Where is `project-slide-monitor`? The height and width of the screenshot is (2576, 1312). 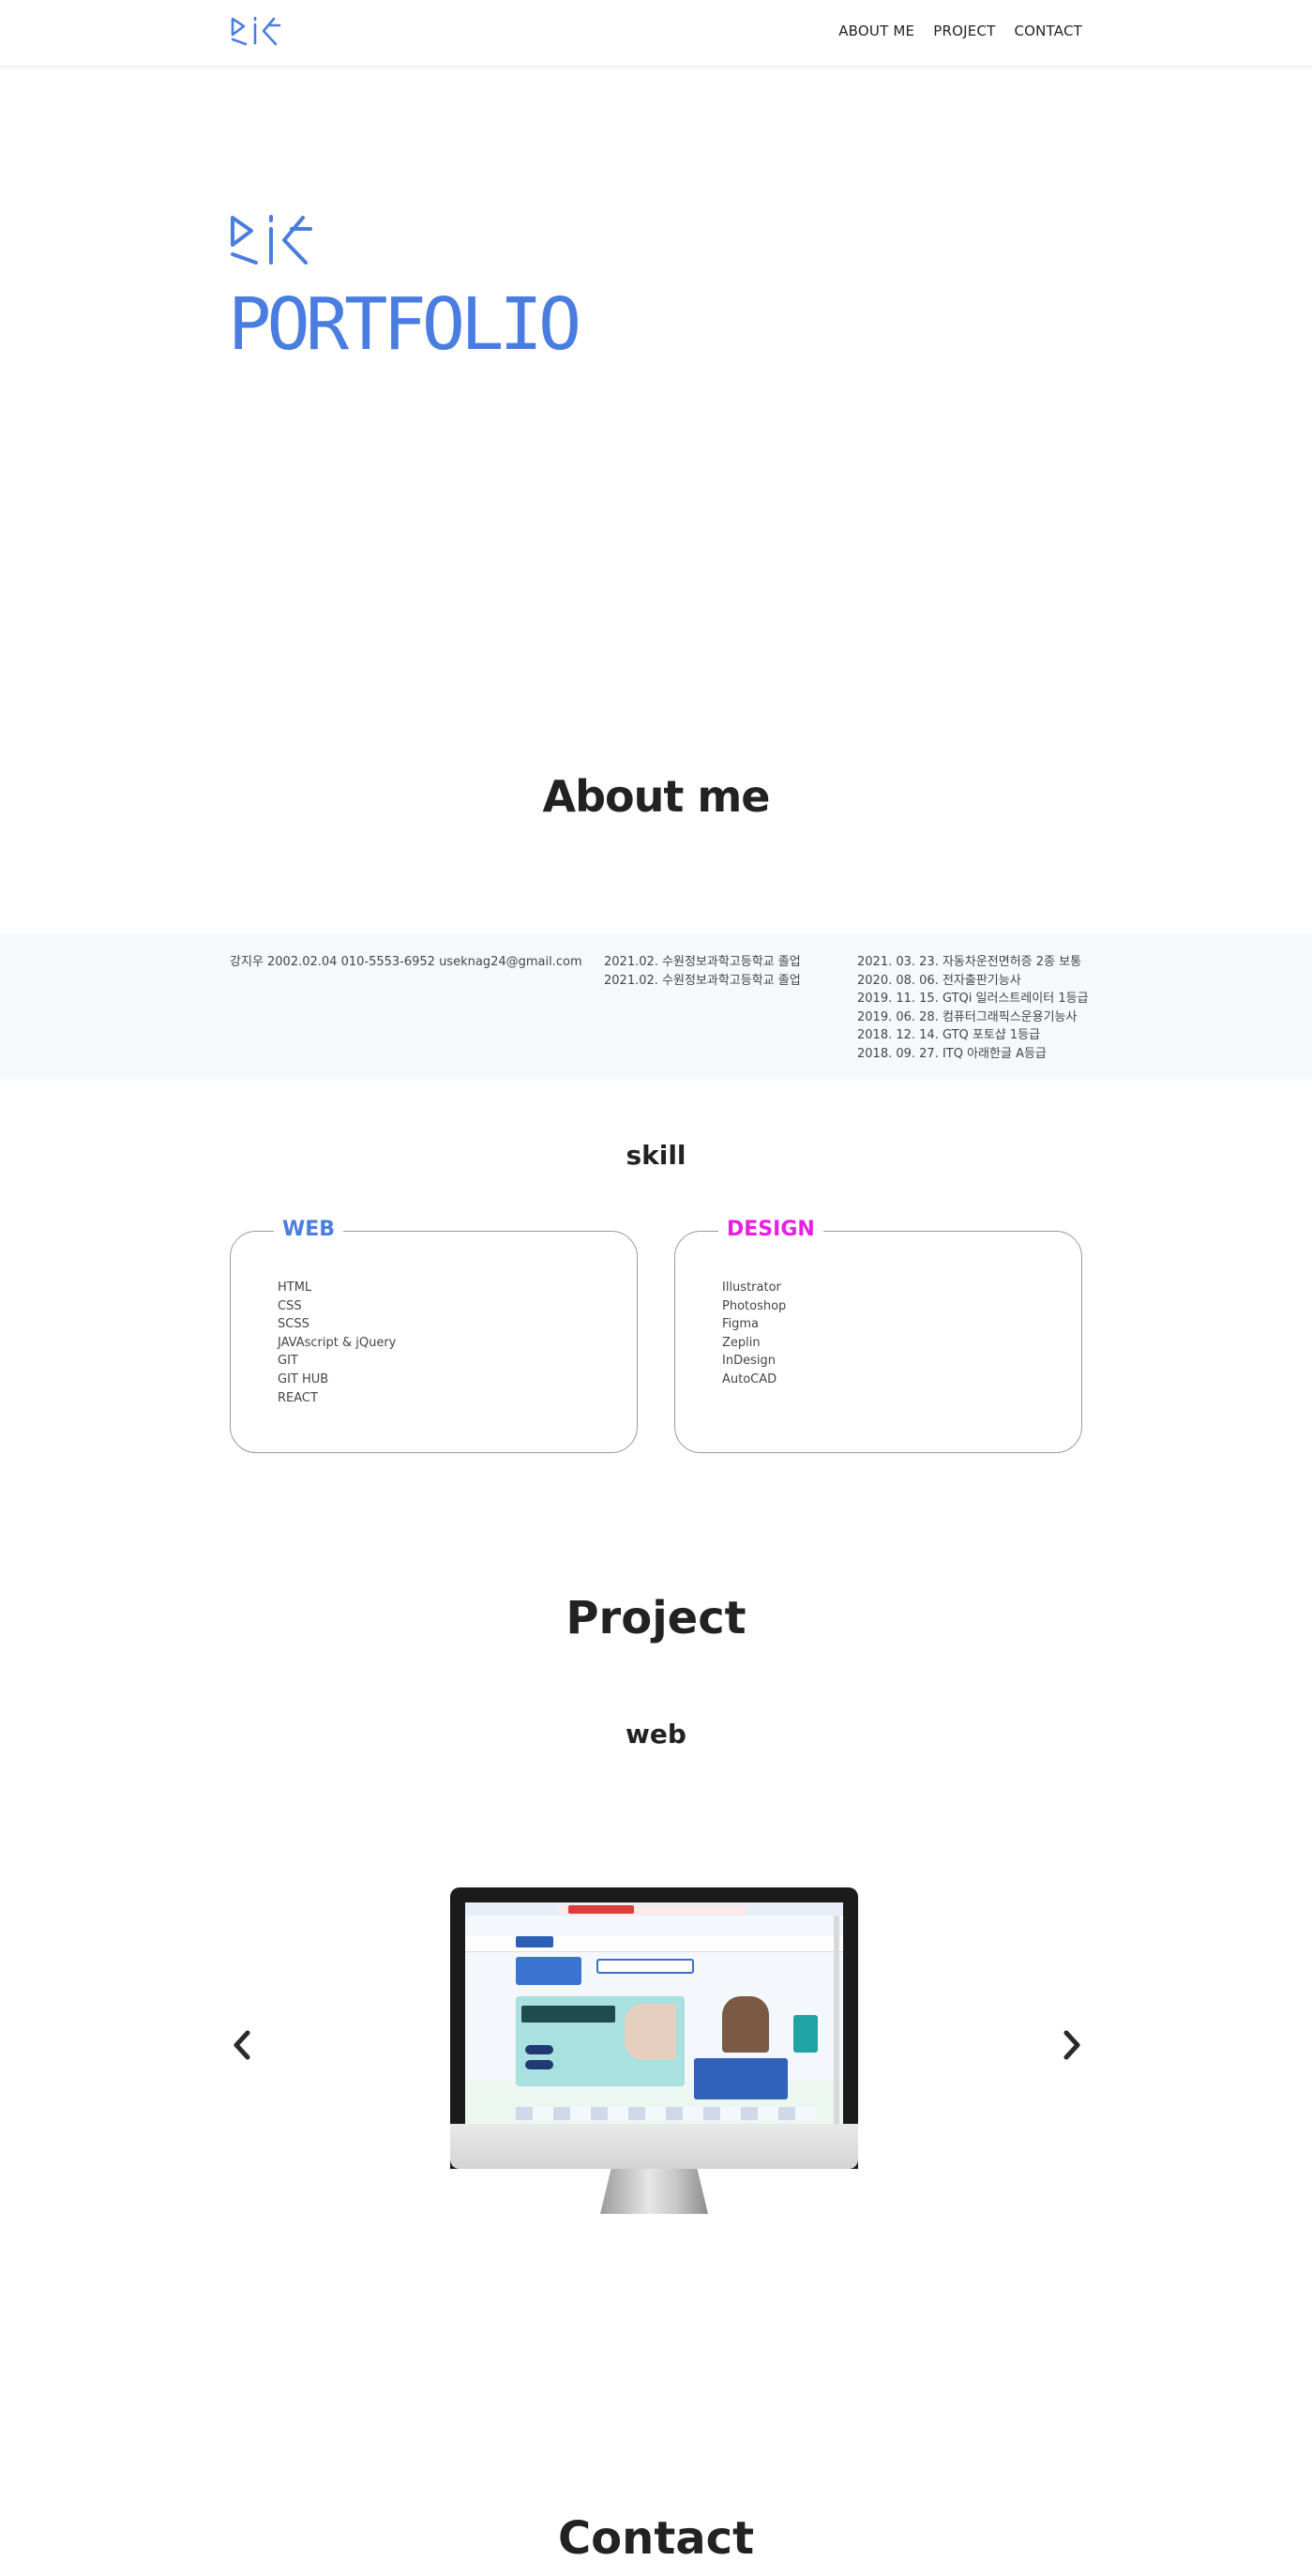 project-slide-monitor is located at coordinates (654, 2051).